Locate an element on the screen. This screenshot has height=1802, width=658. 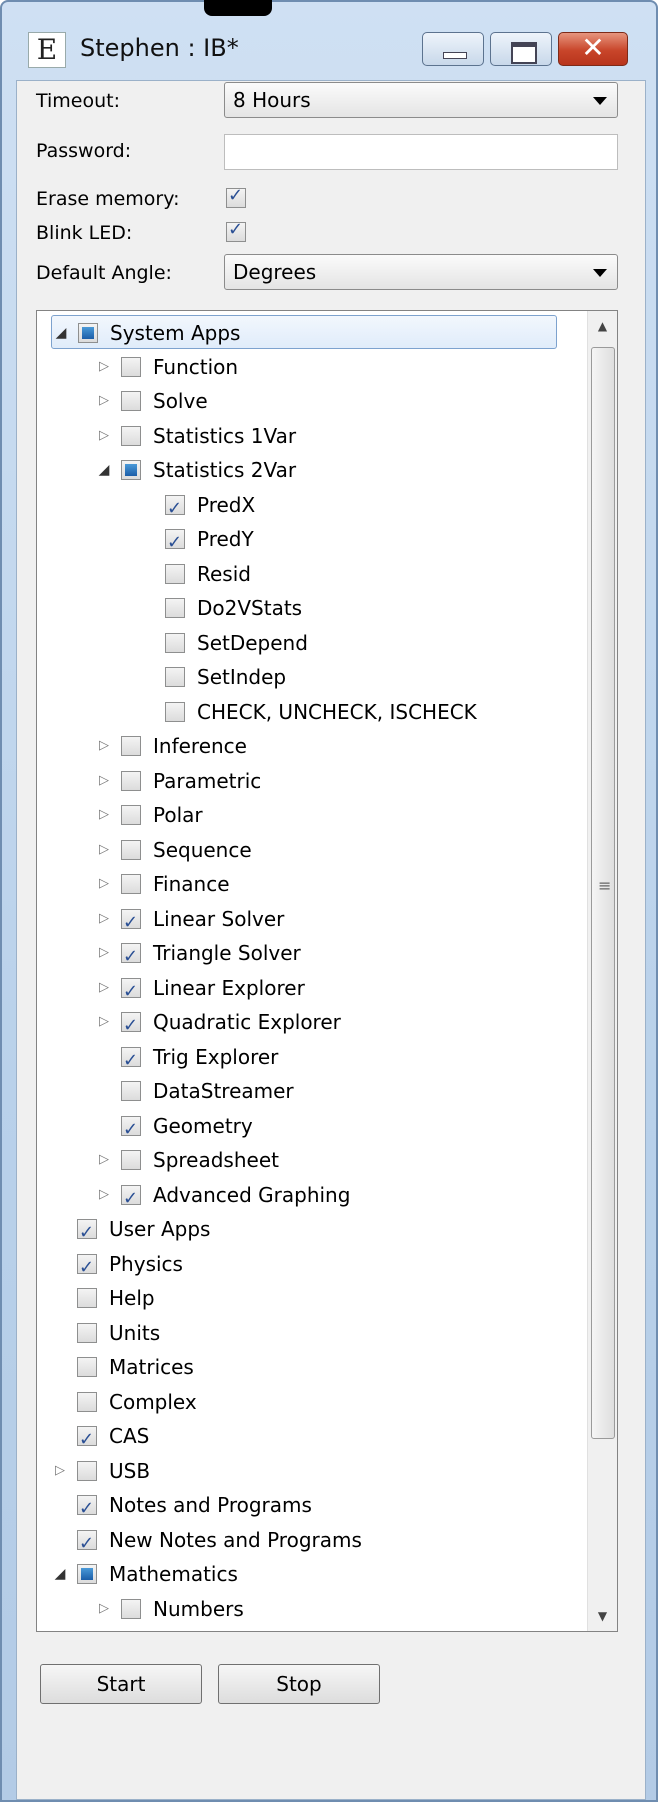
chevron-down-icon is located at coordinates (600, 273).